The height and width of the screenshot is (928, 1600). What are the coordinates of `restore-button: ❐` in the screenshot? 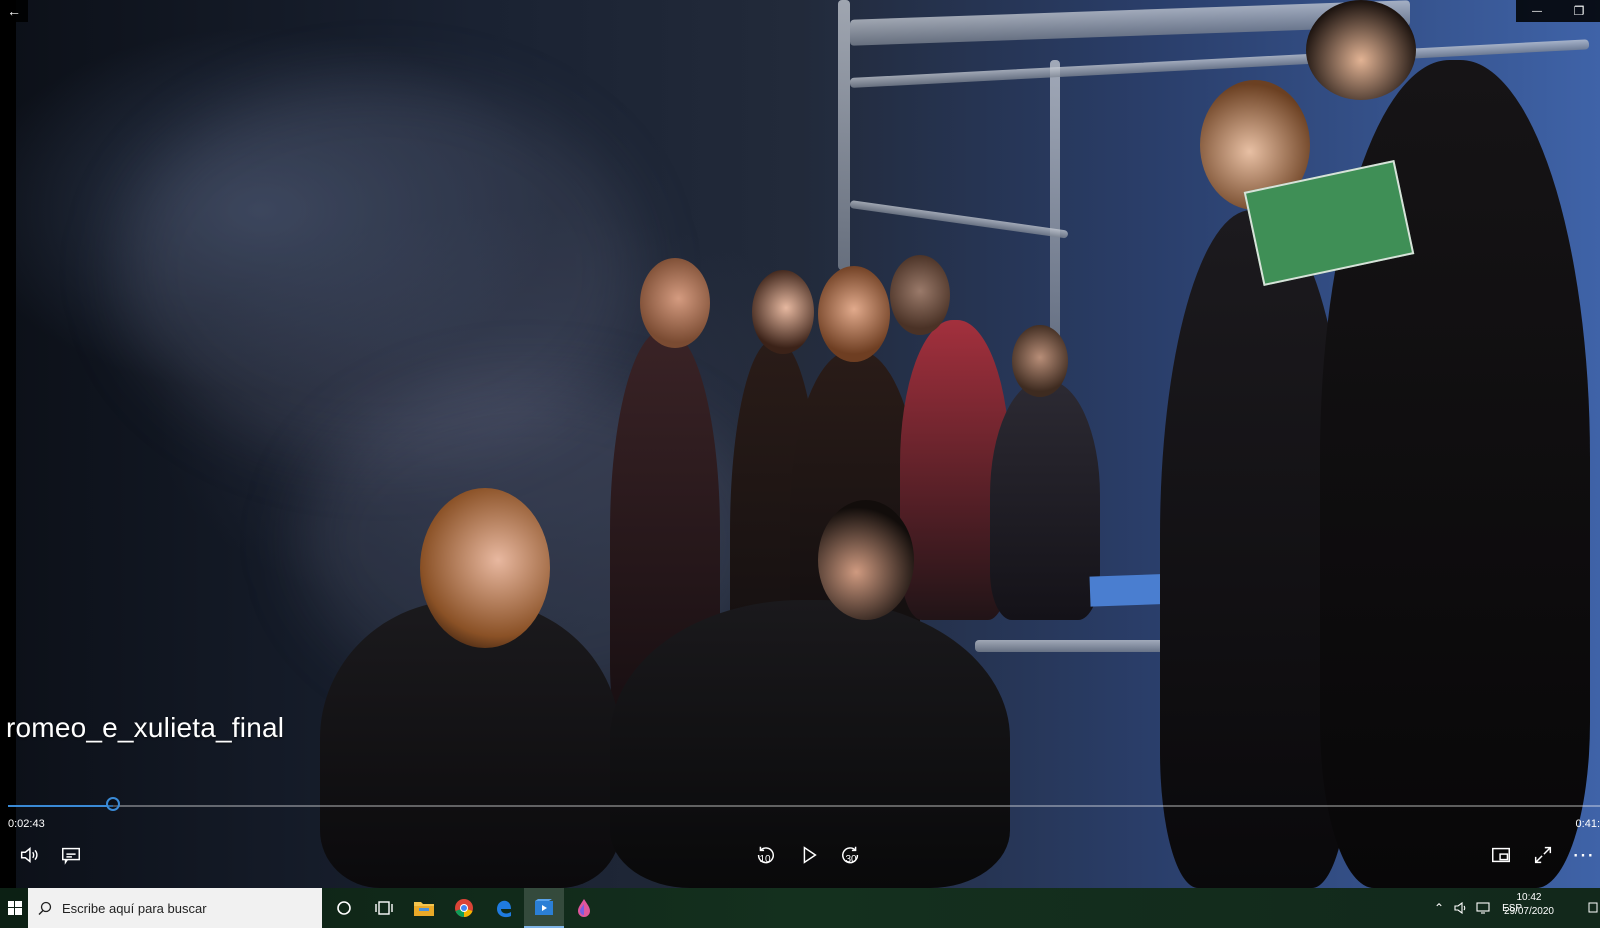 It's located at (1579, 11).